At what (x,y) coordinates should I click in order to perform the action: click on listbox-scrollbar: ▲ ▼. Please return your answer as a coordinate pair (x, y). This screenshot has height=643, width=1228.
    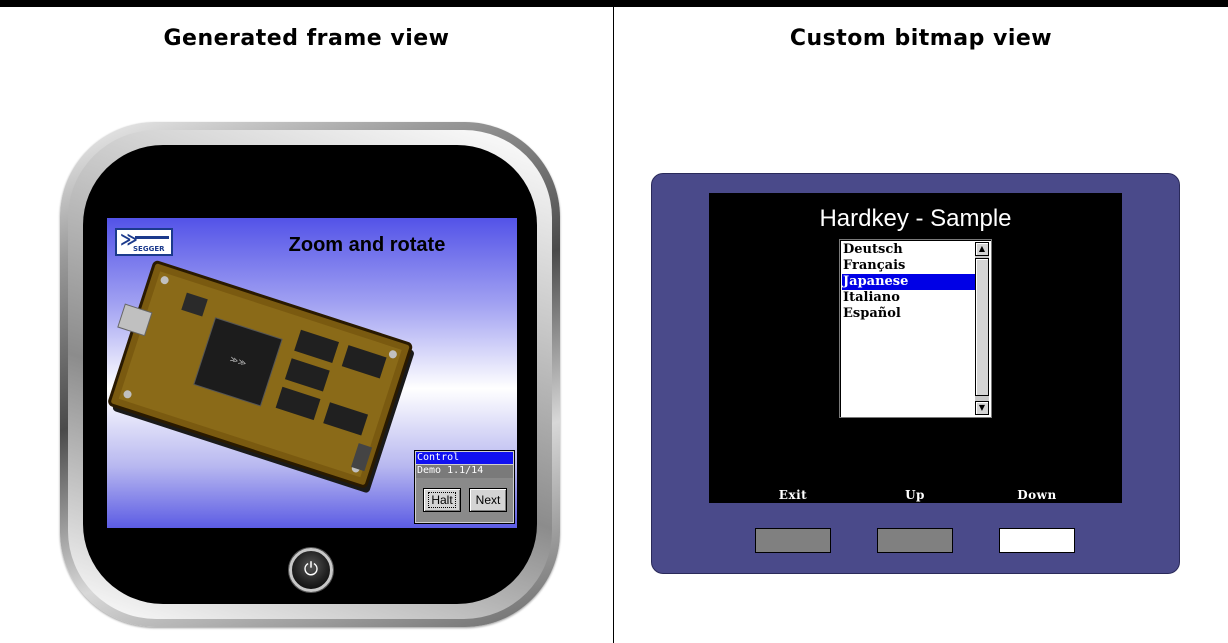
    Looking at the image, I should click on (982, 328).